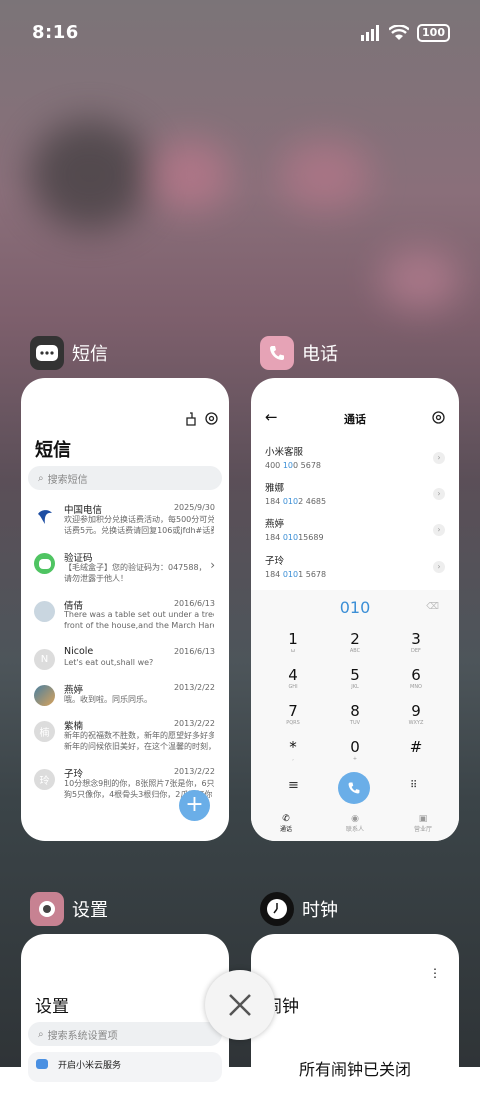  I want to click on dial-key: 9 WXYZ, so click(416, 714).